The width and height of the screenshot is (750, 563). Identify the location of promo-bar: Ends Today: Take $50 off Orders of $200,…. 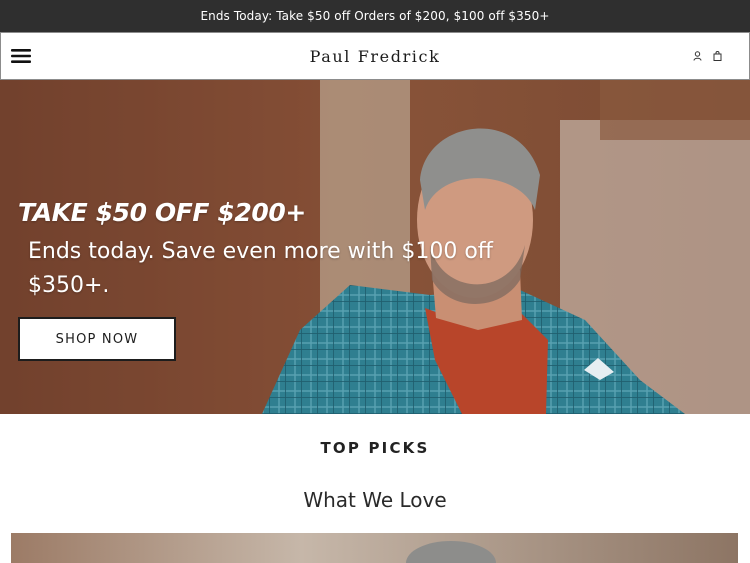
(375, 16).